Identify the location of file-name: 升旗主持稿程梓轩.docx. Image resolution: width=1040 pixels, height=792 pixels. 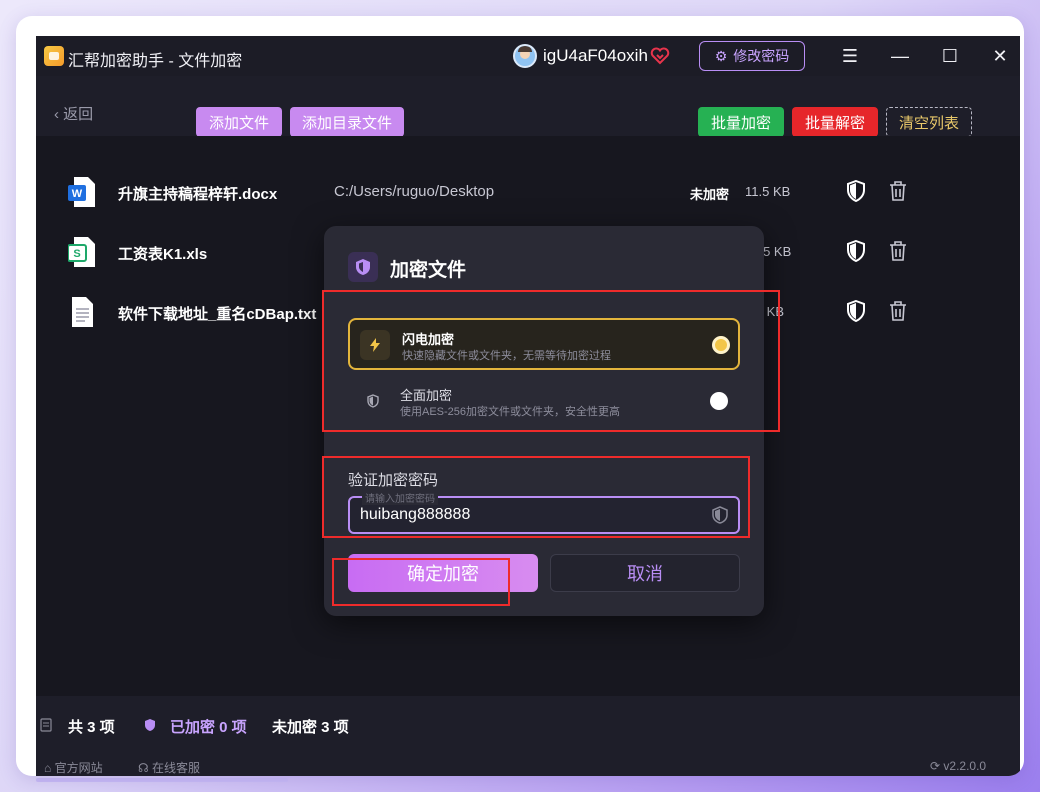
(198, 194).